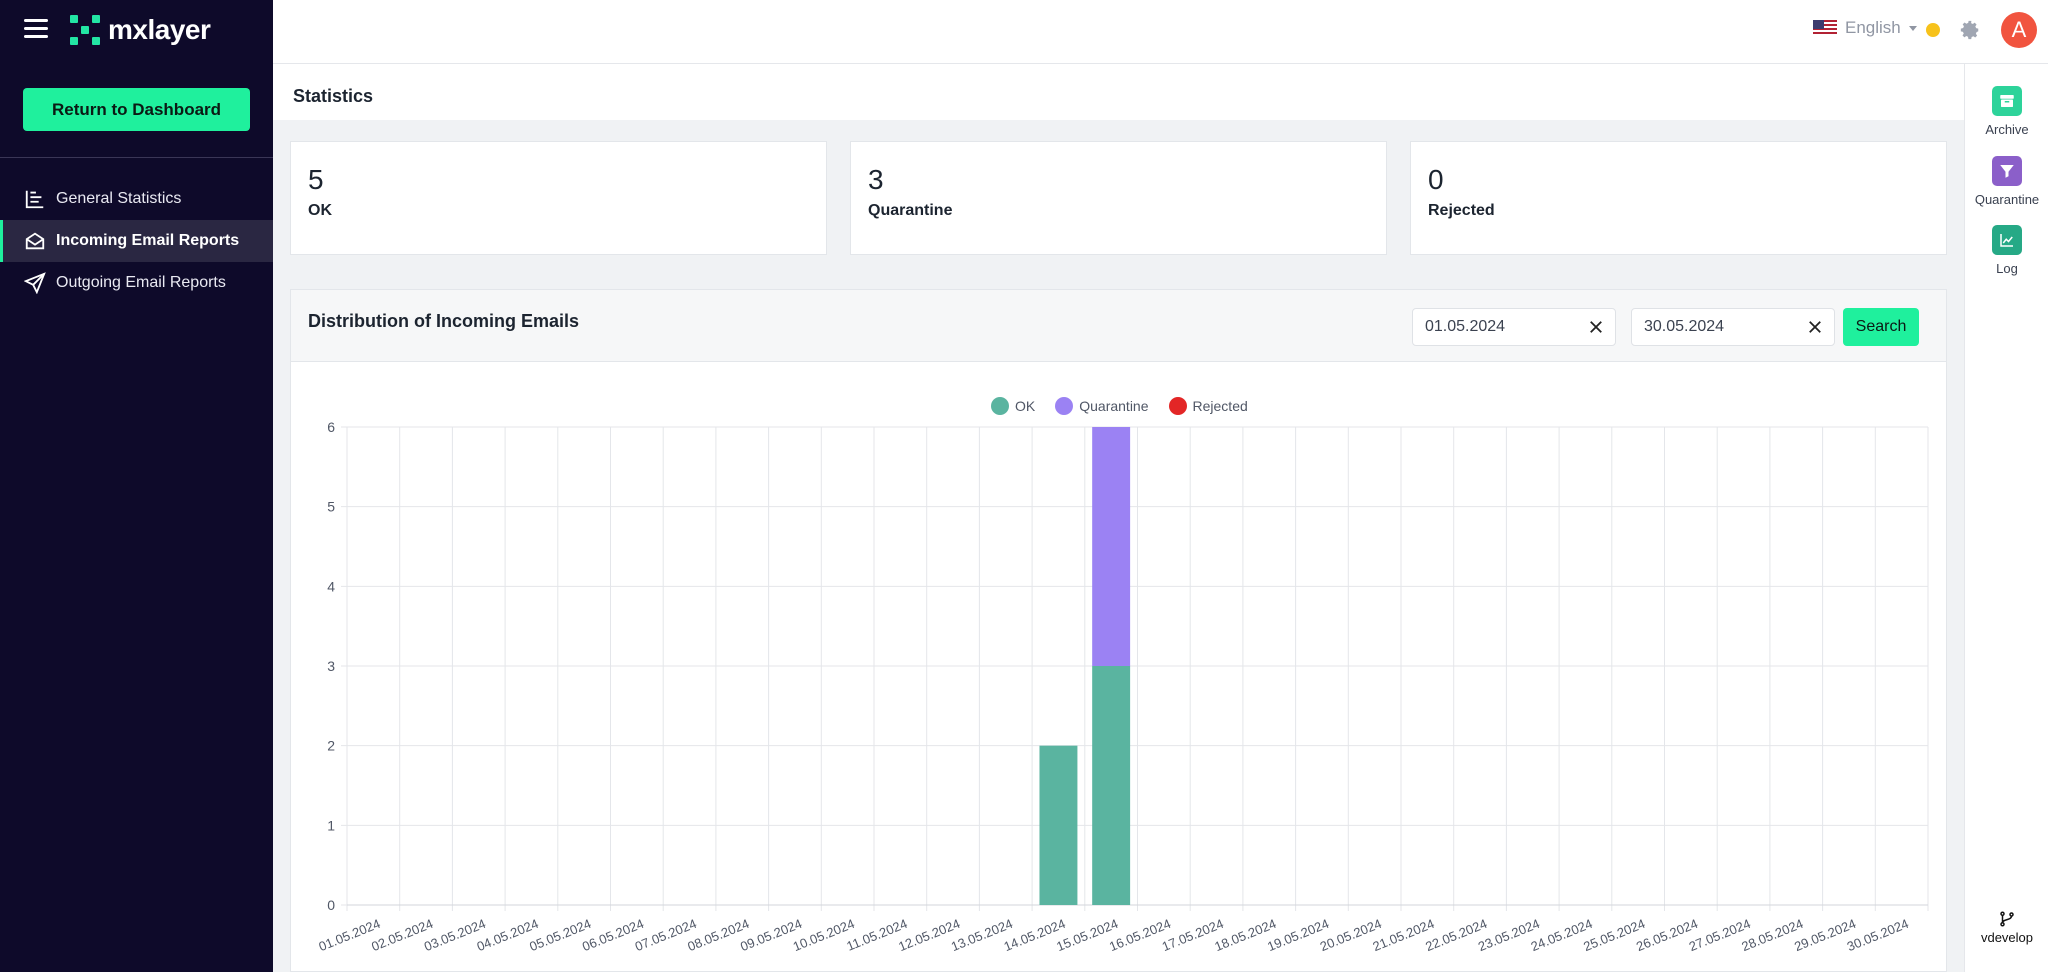 Image resolution: width=2048 pixels, height=972 pixels. What do you see at coordinates (119, 198) in the screenshot?
I see `sidebar-item-label: General Statistics` at bounding box center [119, 198].